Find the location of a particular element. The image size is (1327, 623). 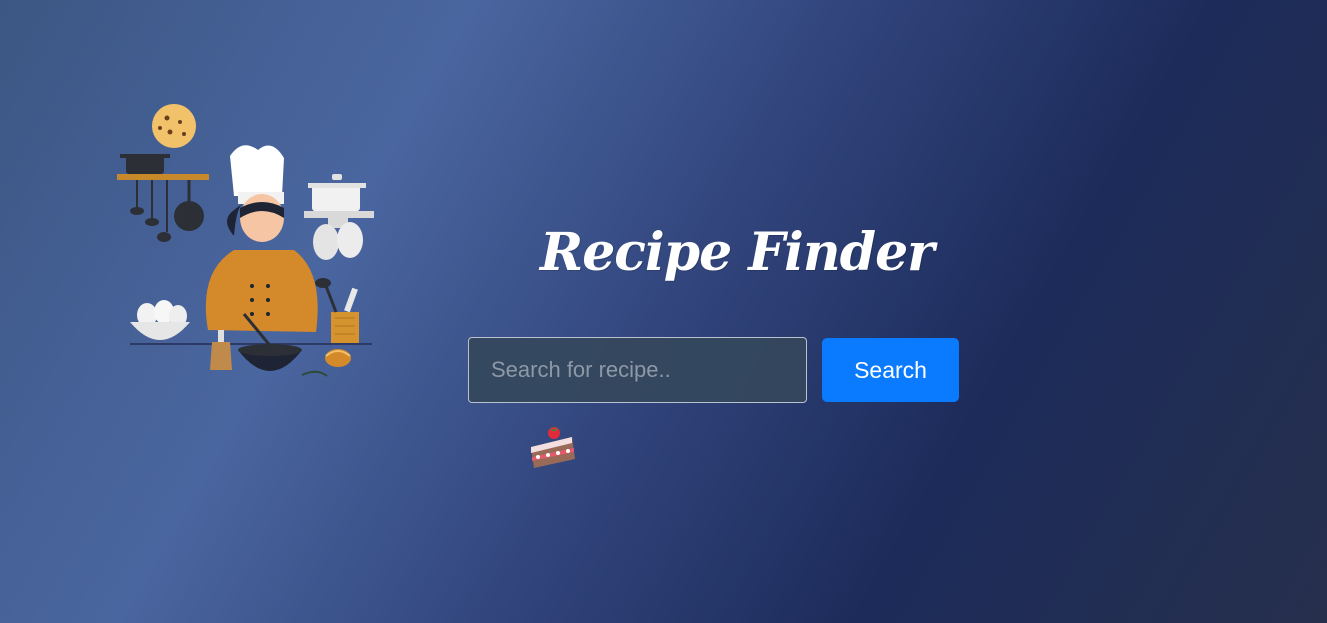

pastry-icon is located at coordinates (338, 358).